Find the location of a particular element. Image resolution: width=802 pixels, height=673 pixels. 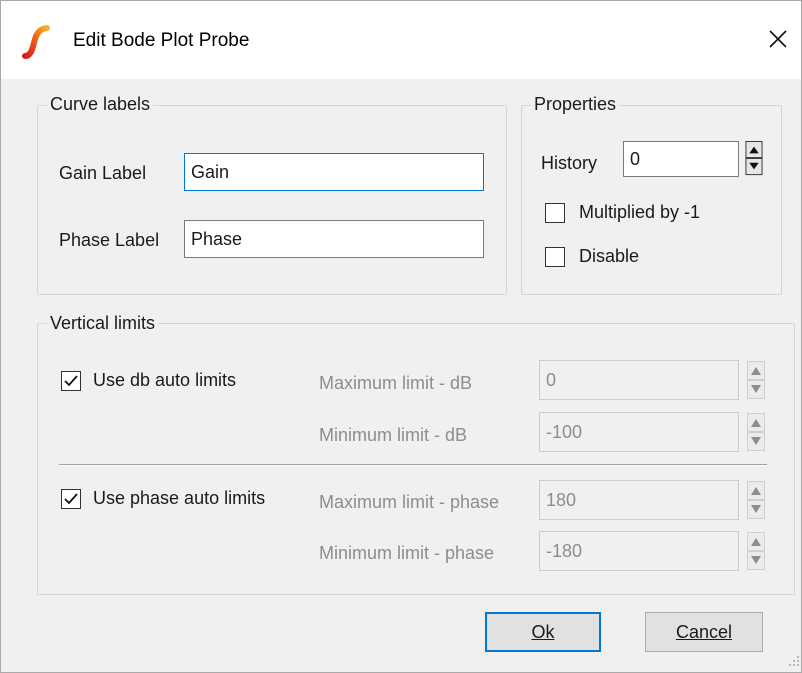

ltspice-app-icon is located at coordinates (36, 42).